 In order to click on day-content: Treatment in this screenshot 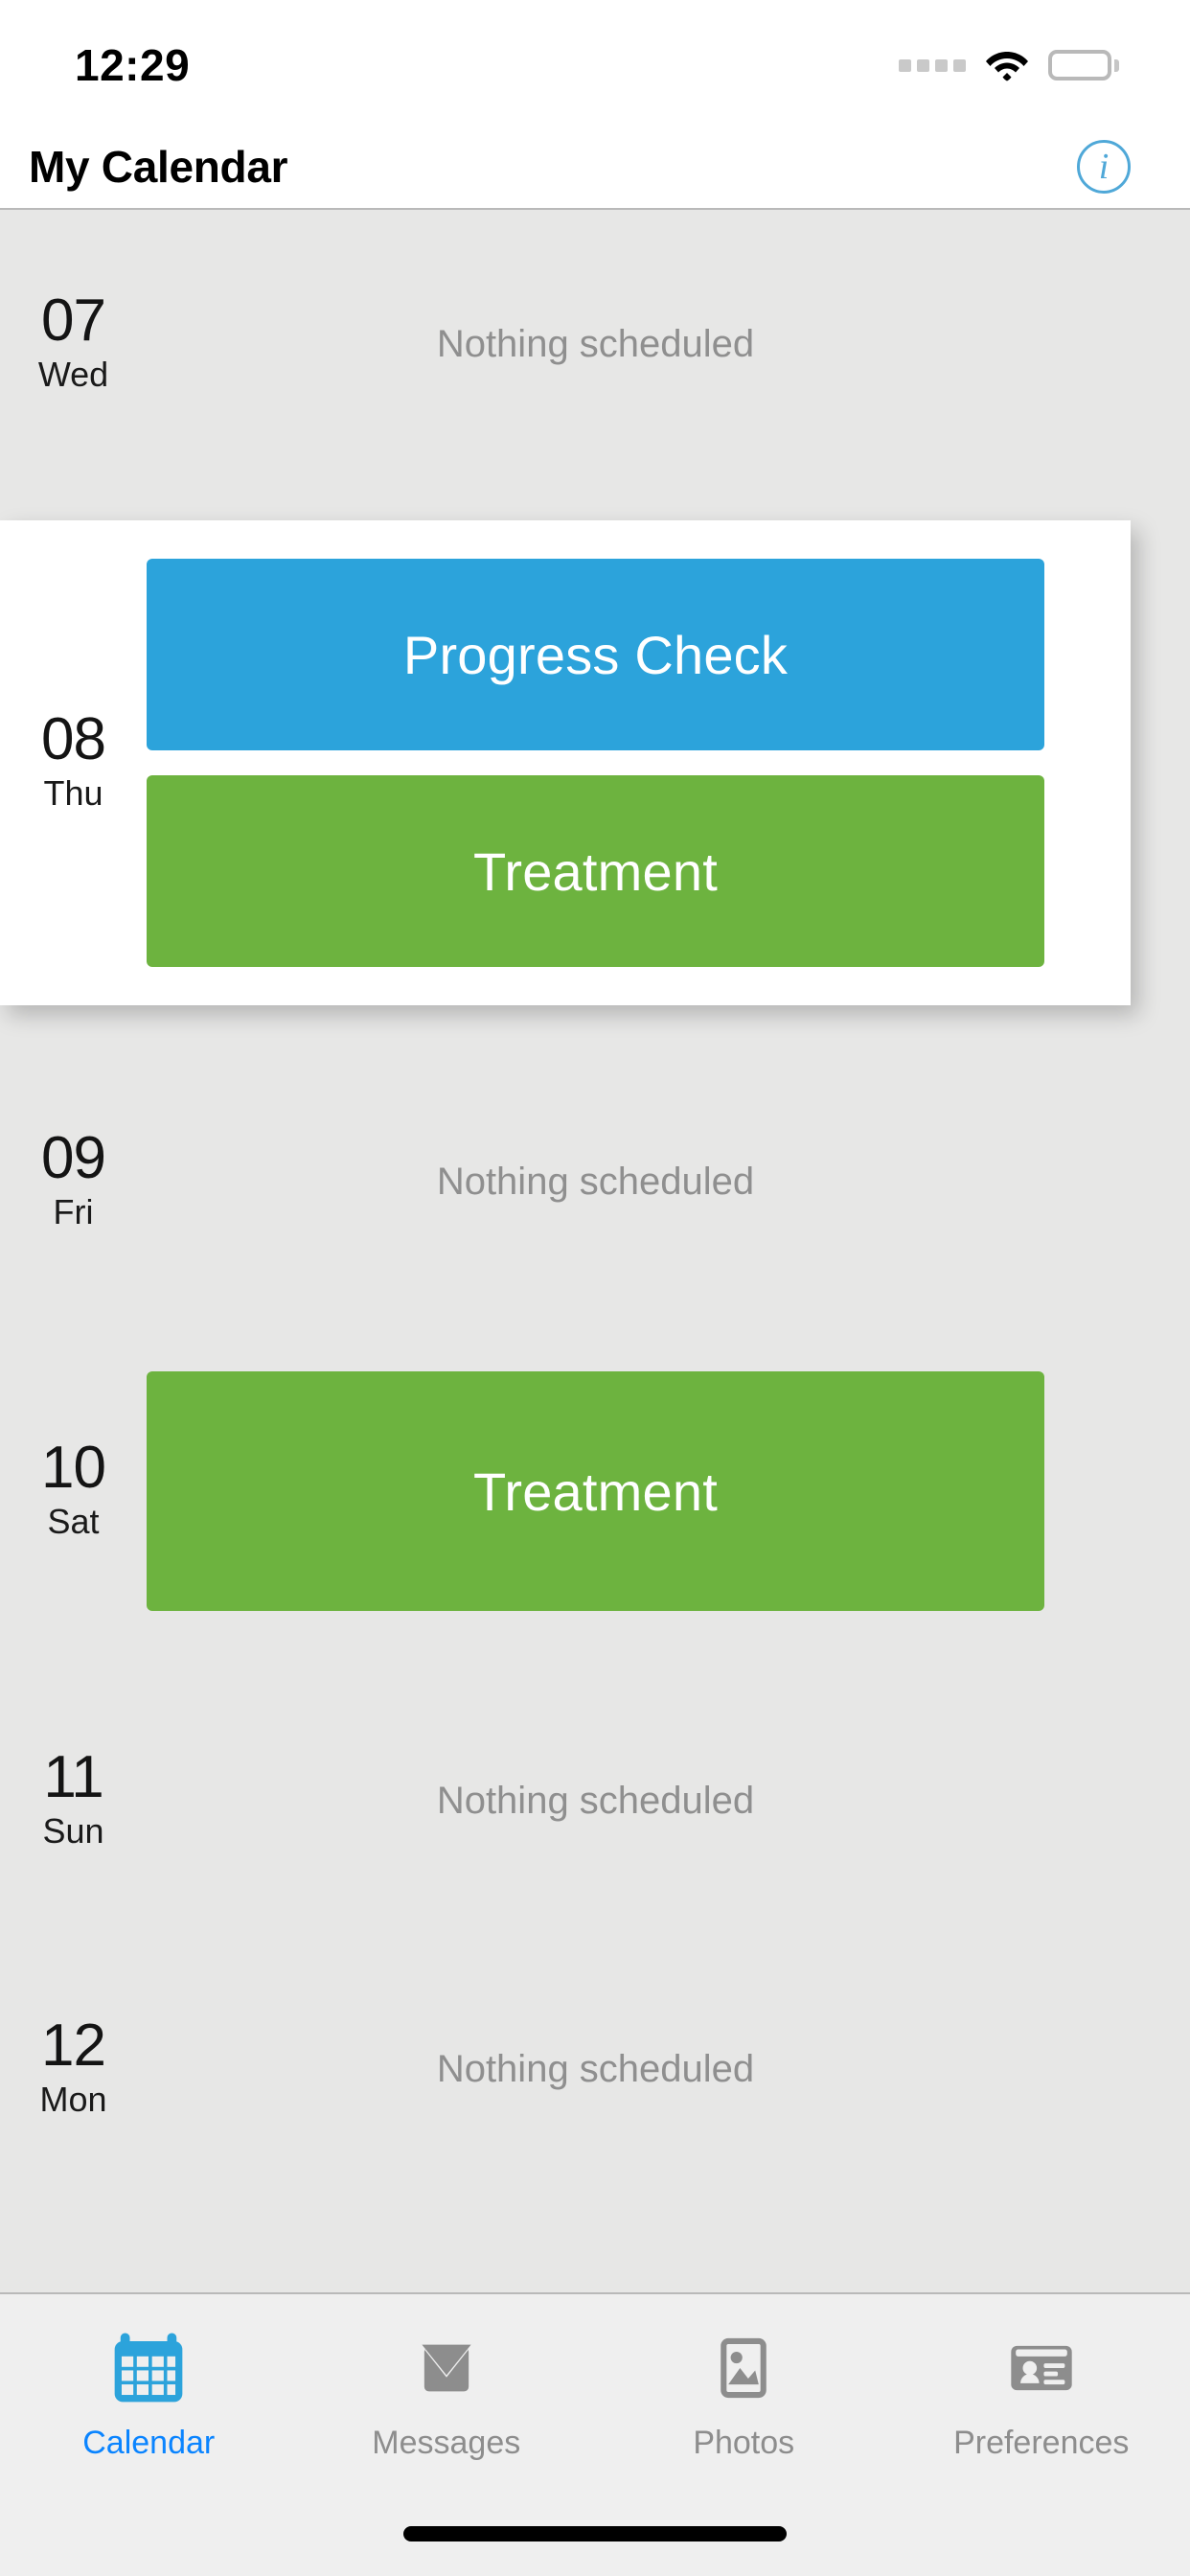, I will do `click(669, 1491)`.